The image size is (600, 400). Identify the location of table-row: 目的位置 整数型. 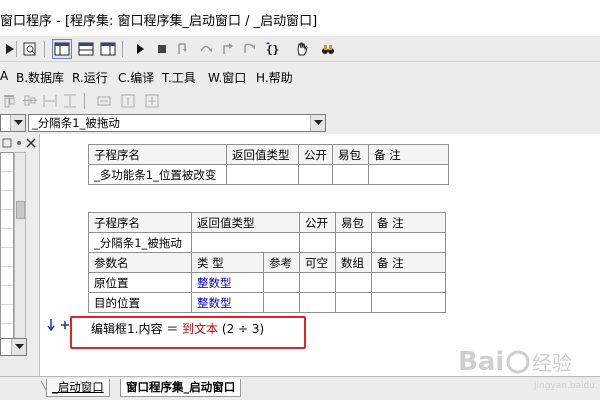
(267, 302).